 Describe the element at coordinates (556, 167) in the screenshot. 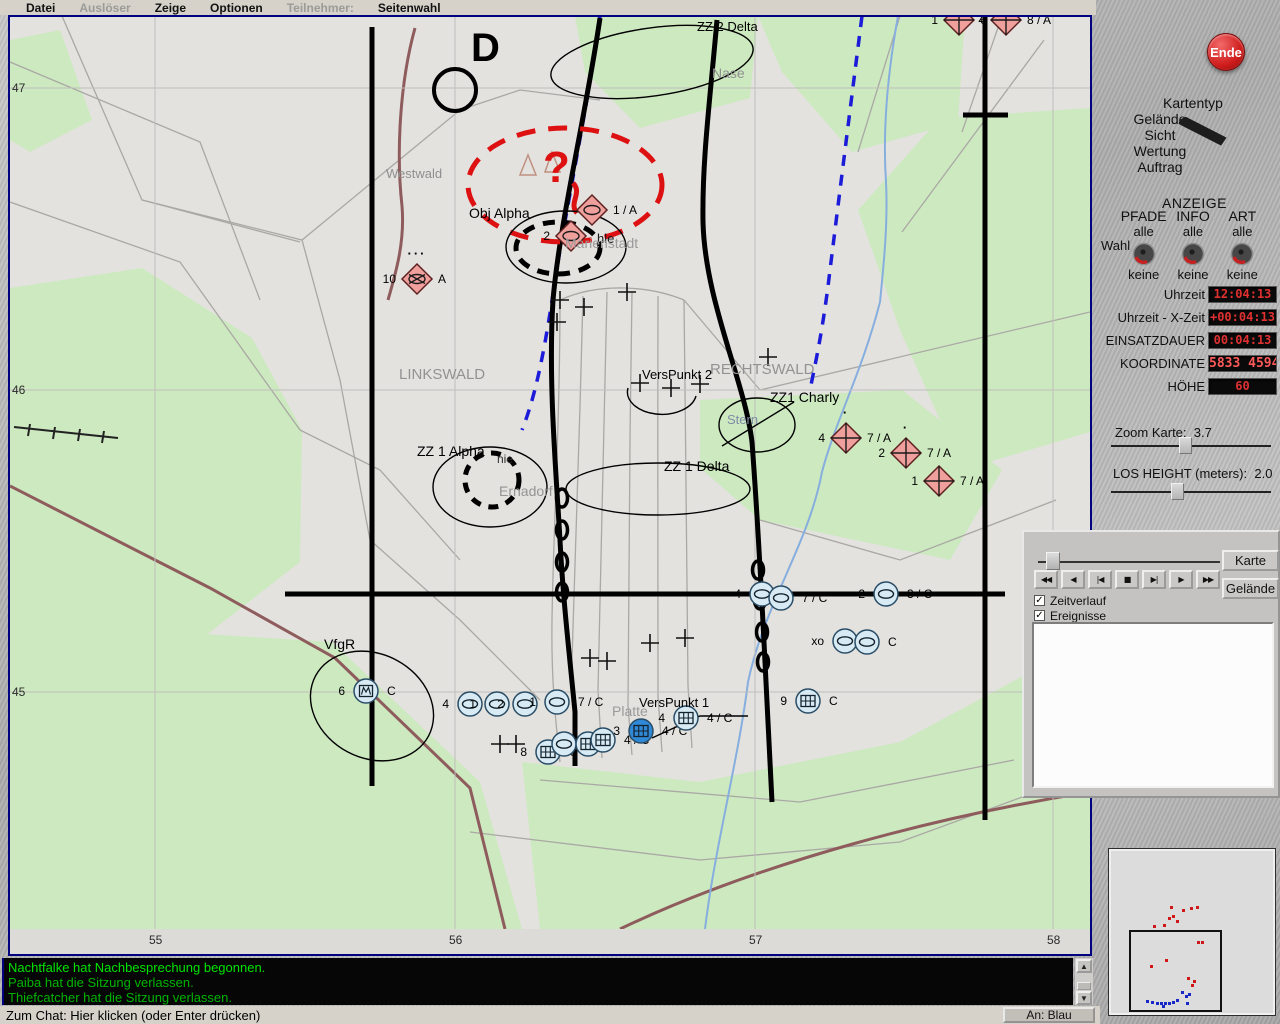

I see `map-label-: ?` at that location.